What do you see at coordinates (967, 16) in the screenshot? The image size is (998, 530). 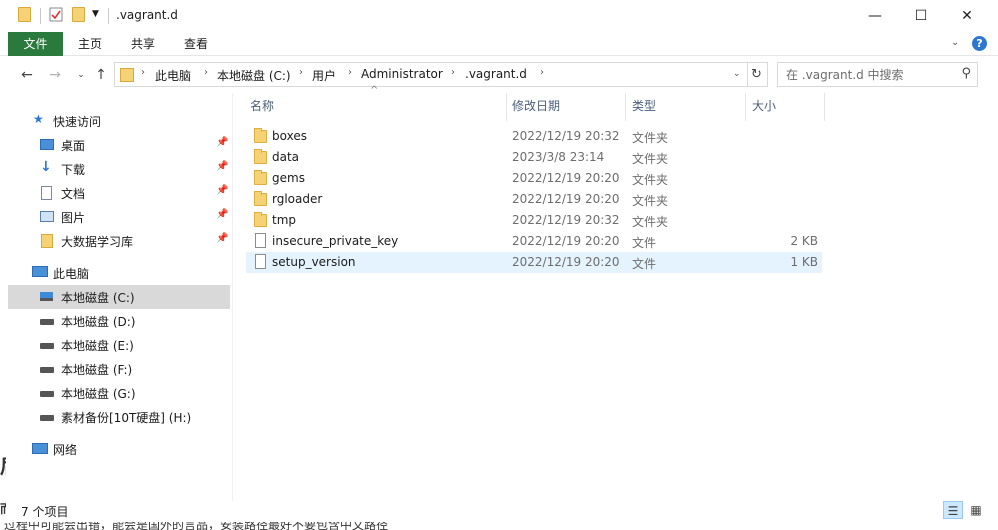 I see `close-button: ✕` at bounding box center [967, 16].